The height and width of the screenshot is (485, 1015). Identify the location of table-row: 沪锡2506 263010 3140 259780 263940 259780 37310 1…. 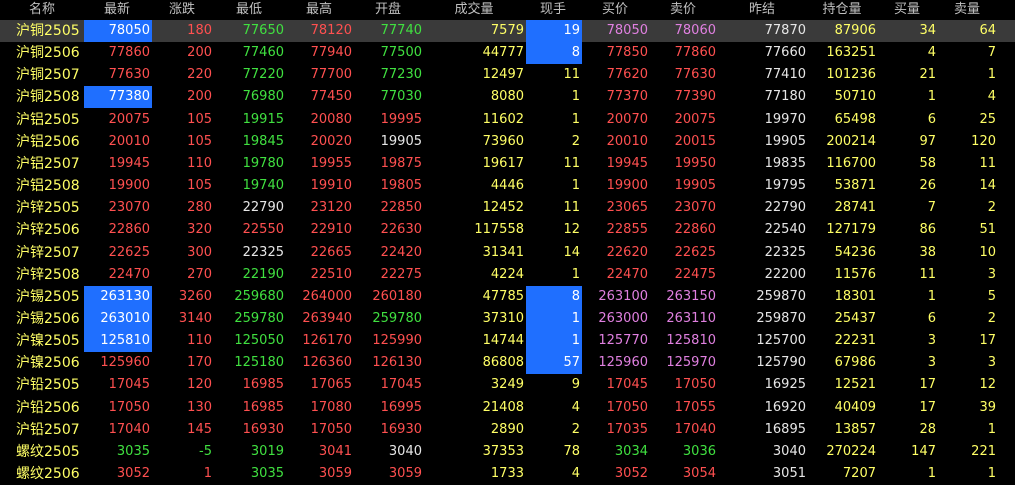
(507, 318).